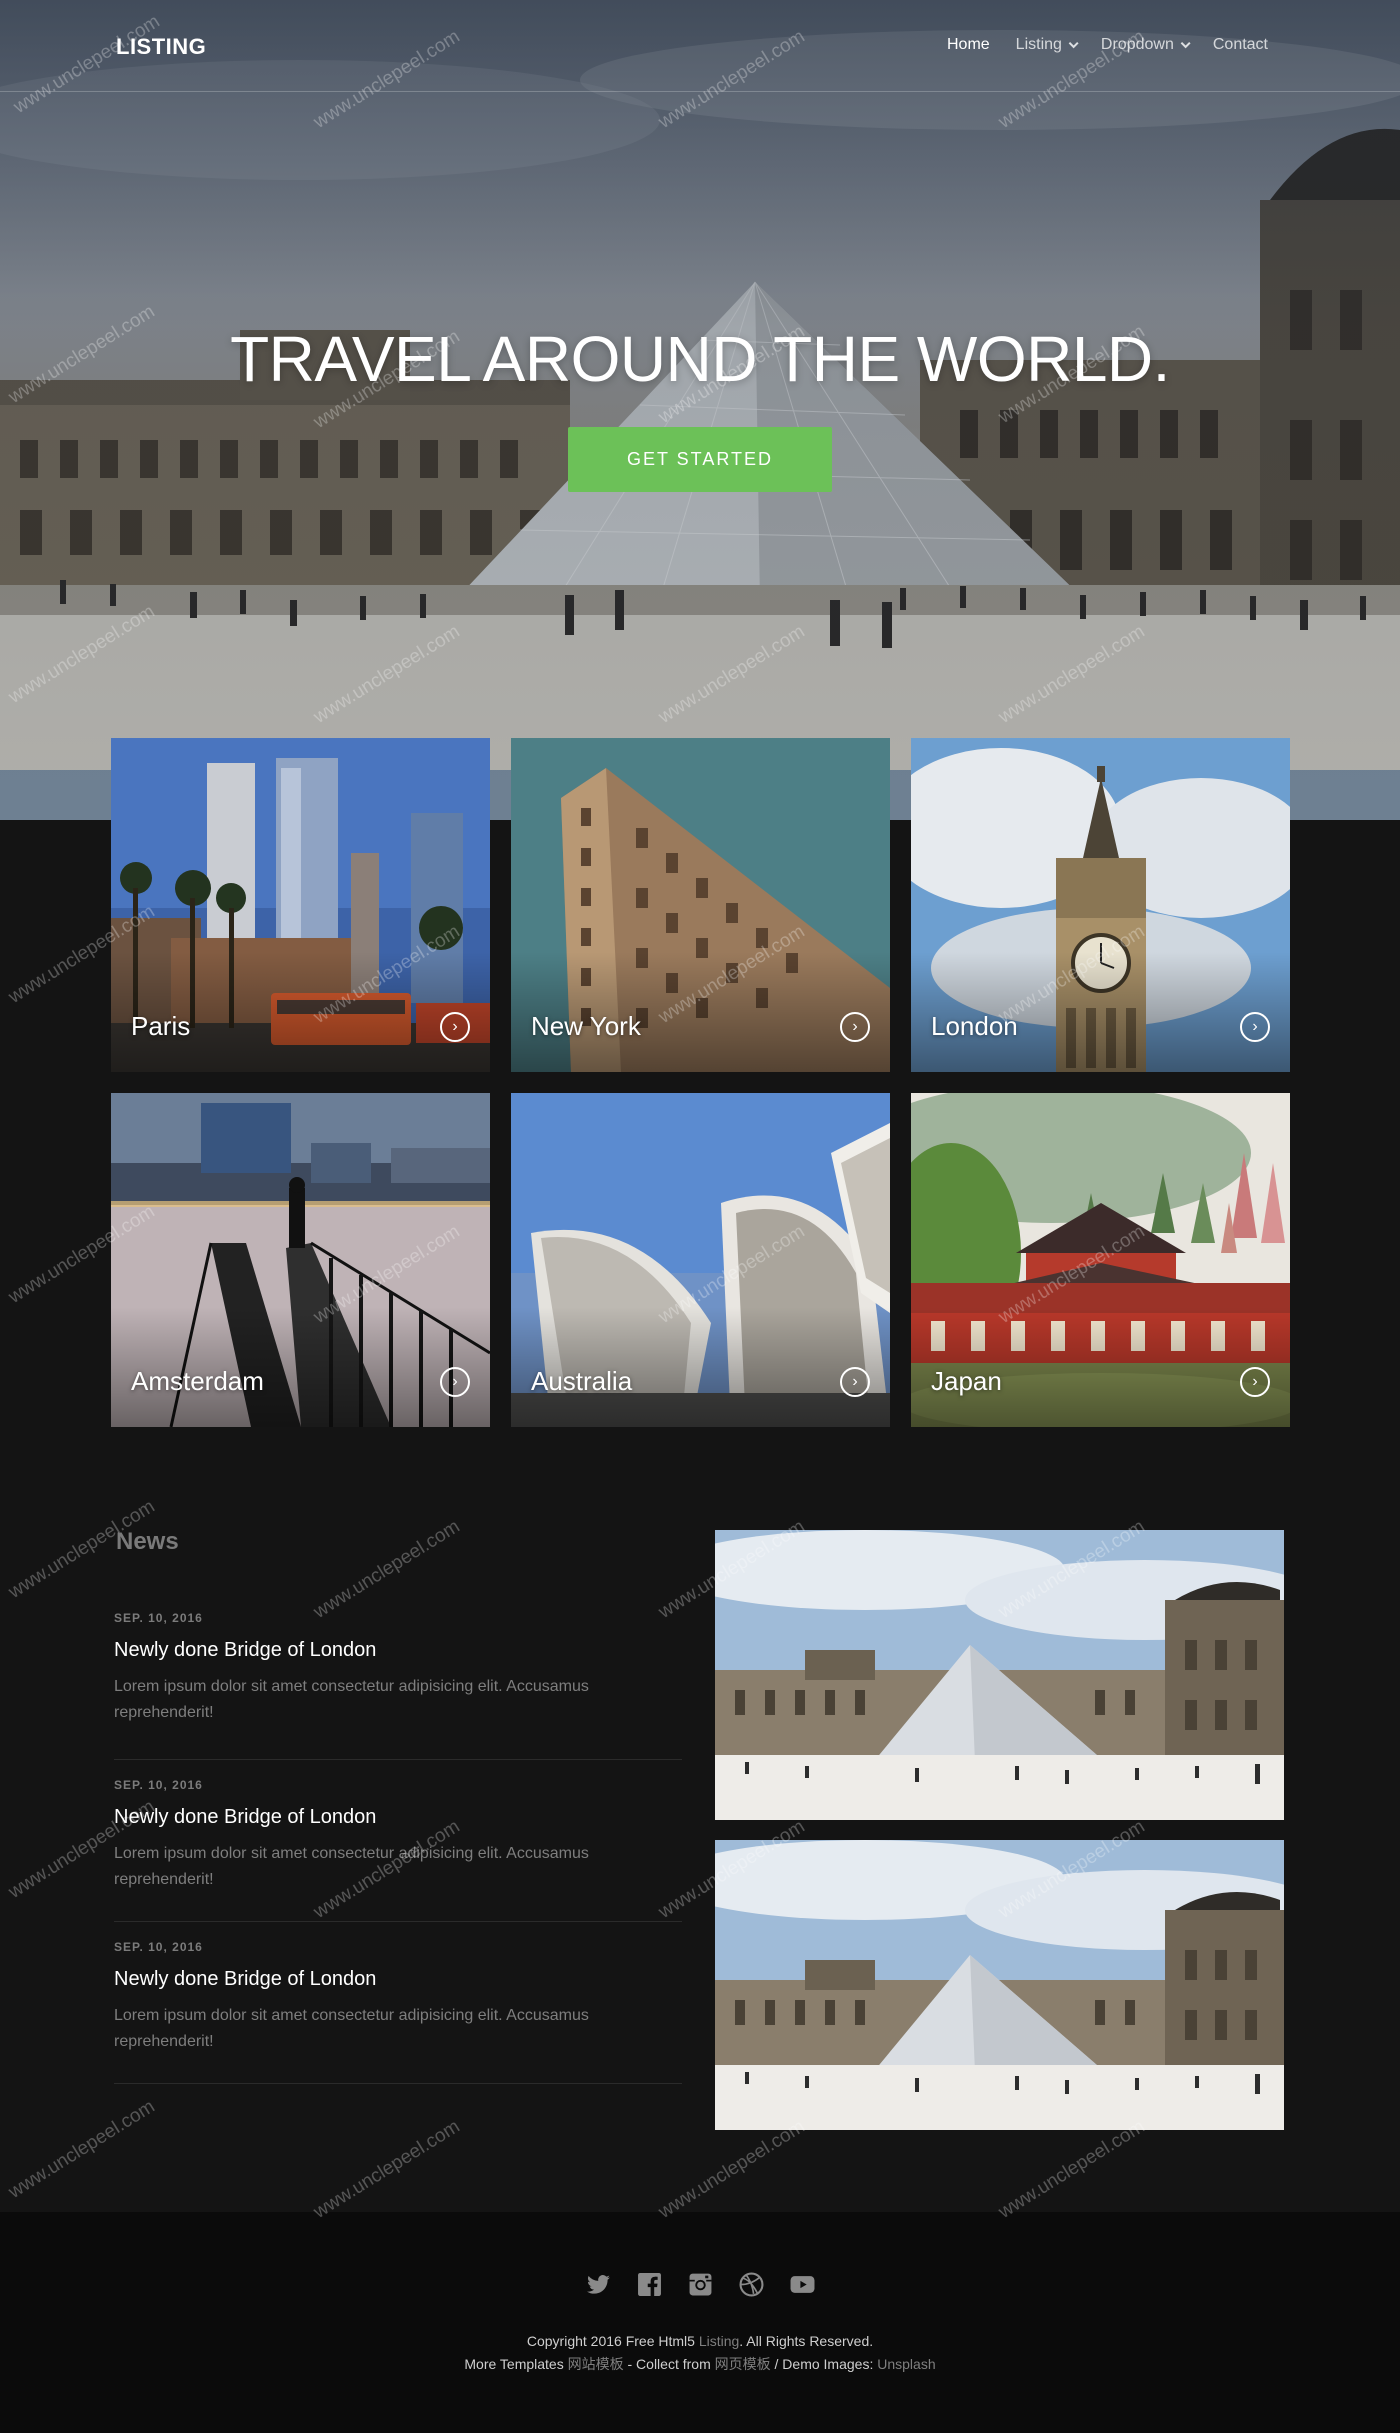  I want to click on nav-listing: Listing, so click(1047, 45).